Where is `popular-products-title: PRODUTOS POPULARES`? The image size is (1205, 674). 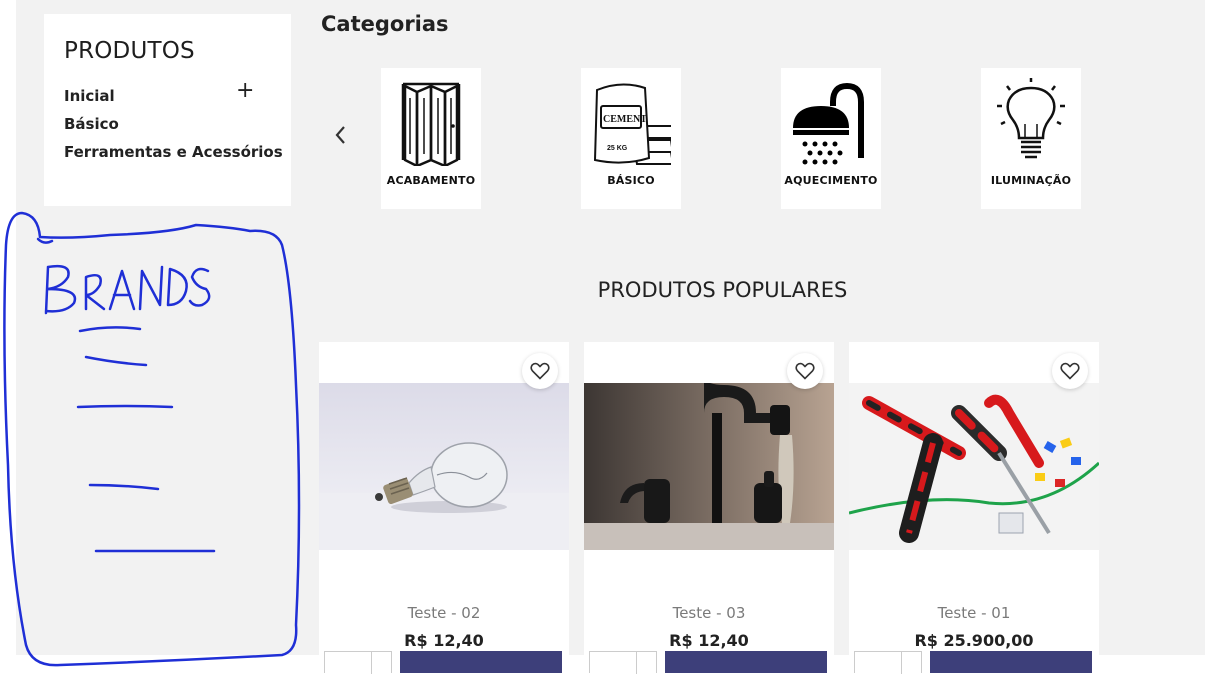 popular-products-title: PRODUTOS POPULARES is located at coordinates (722, 290).